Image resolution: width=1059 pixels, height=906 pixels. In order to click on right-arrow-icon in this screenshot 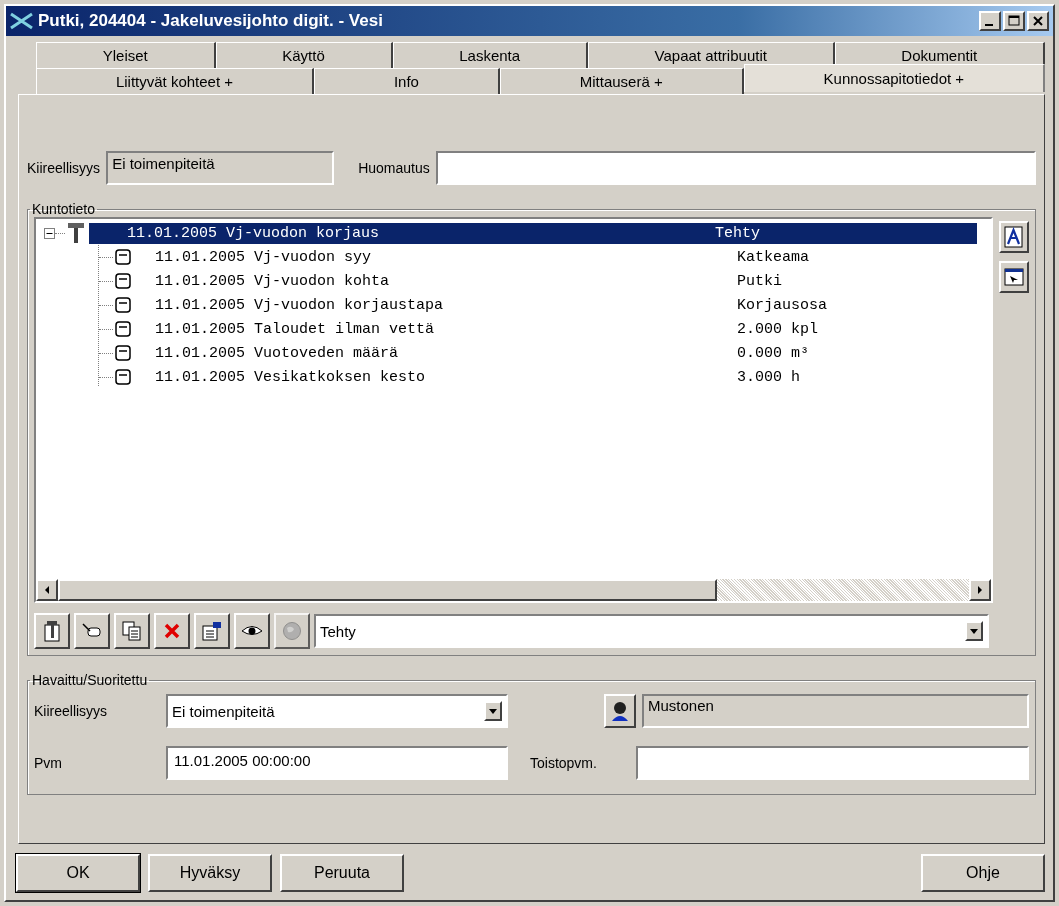, I will do `click(980, 590)`.